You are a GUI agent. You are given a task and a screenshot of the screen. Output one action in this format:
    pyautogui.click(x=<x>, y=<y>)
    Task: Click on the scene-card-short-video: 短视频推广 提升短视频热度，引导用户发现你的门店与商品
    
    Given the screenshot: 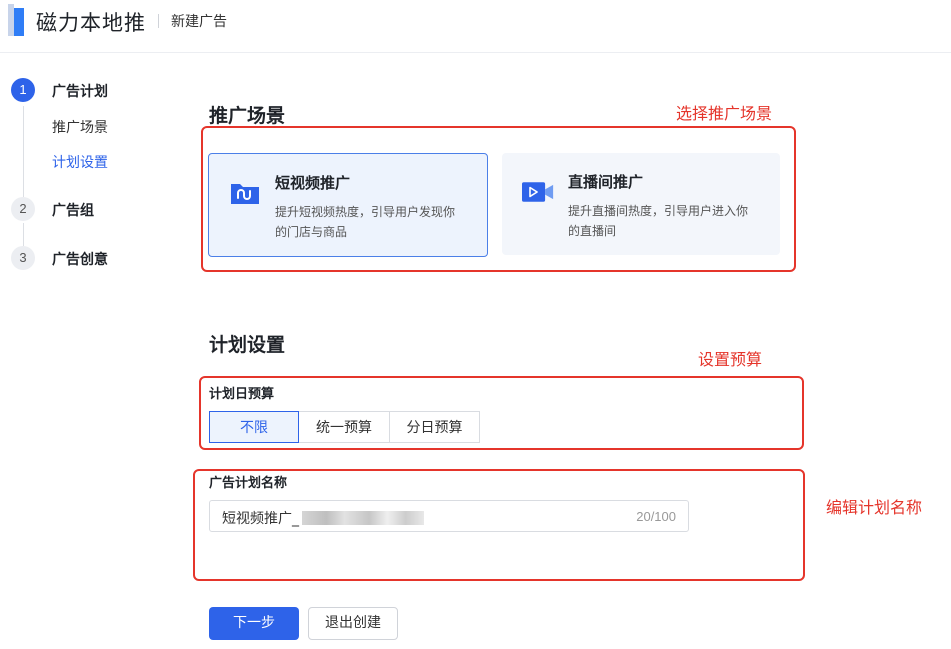 What is the action you would take?
    pyautogui.click(x=348, y=205)
    